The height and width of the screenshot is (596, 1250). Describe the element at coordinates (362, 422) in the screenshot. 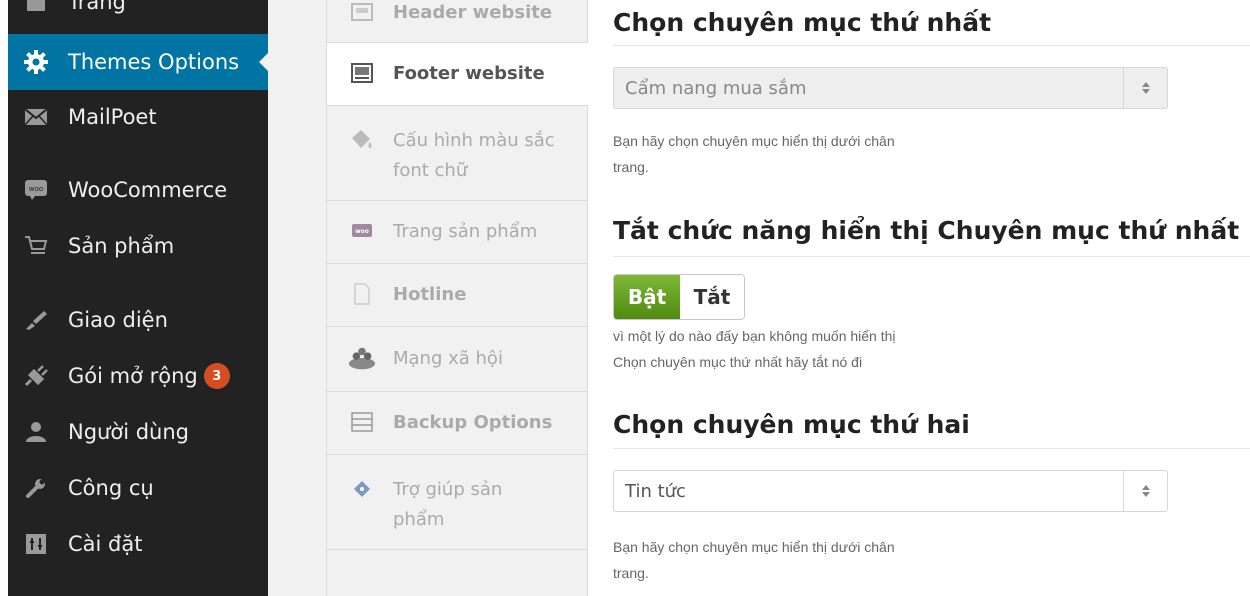

I see `backup-icon` at that location.